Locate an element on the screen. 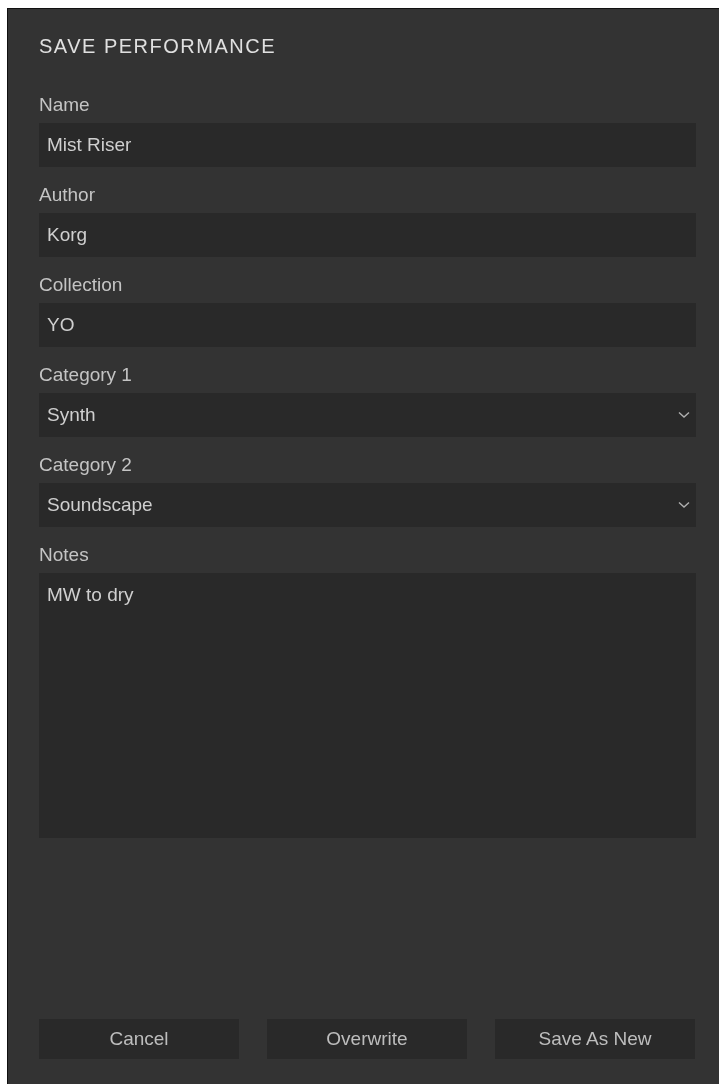 The image size is (719, 1084). field-label: Category 1 is located at coordinates (86, 375).